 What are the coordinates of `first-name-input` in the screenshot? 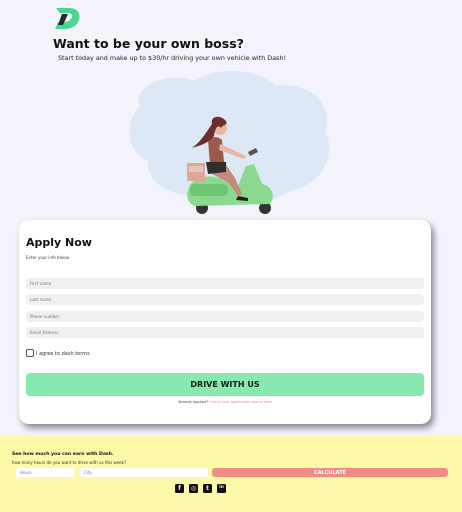 It's located at (225, 283).